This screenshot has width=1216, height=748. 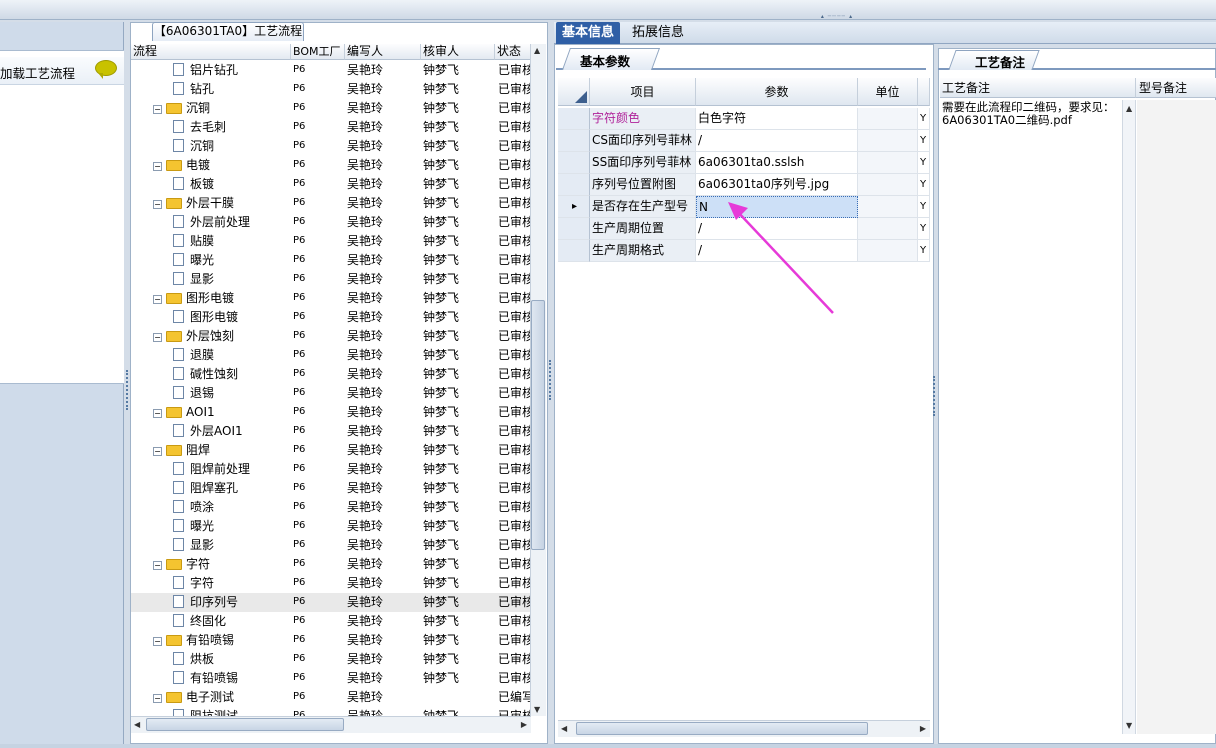 I want to click on tab-basic-info: 基本信息, so click(x=588, y=33).